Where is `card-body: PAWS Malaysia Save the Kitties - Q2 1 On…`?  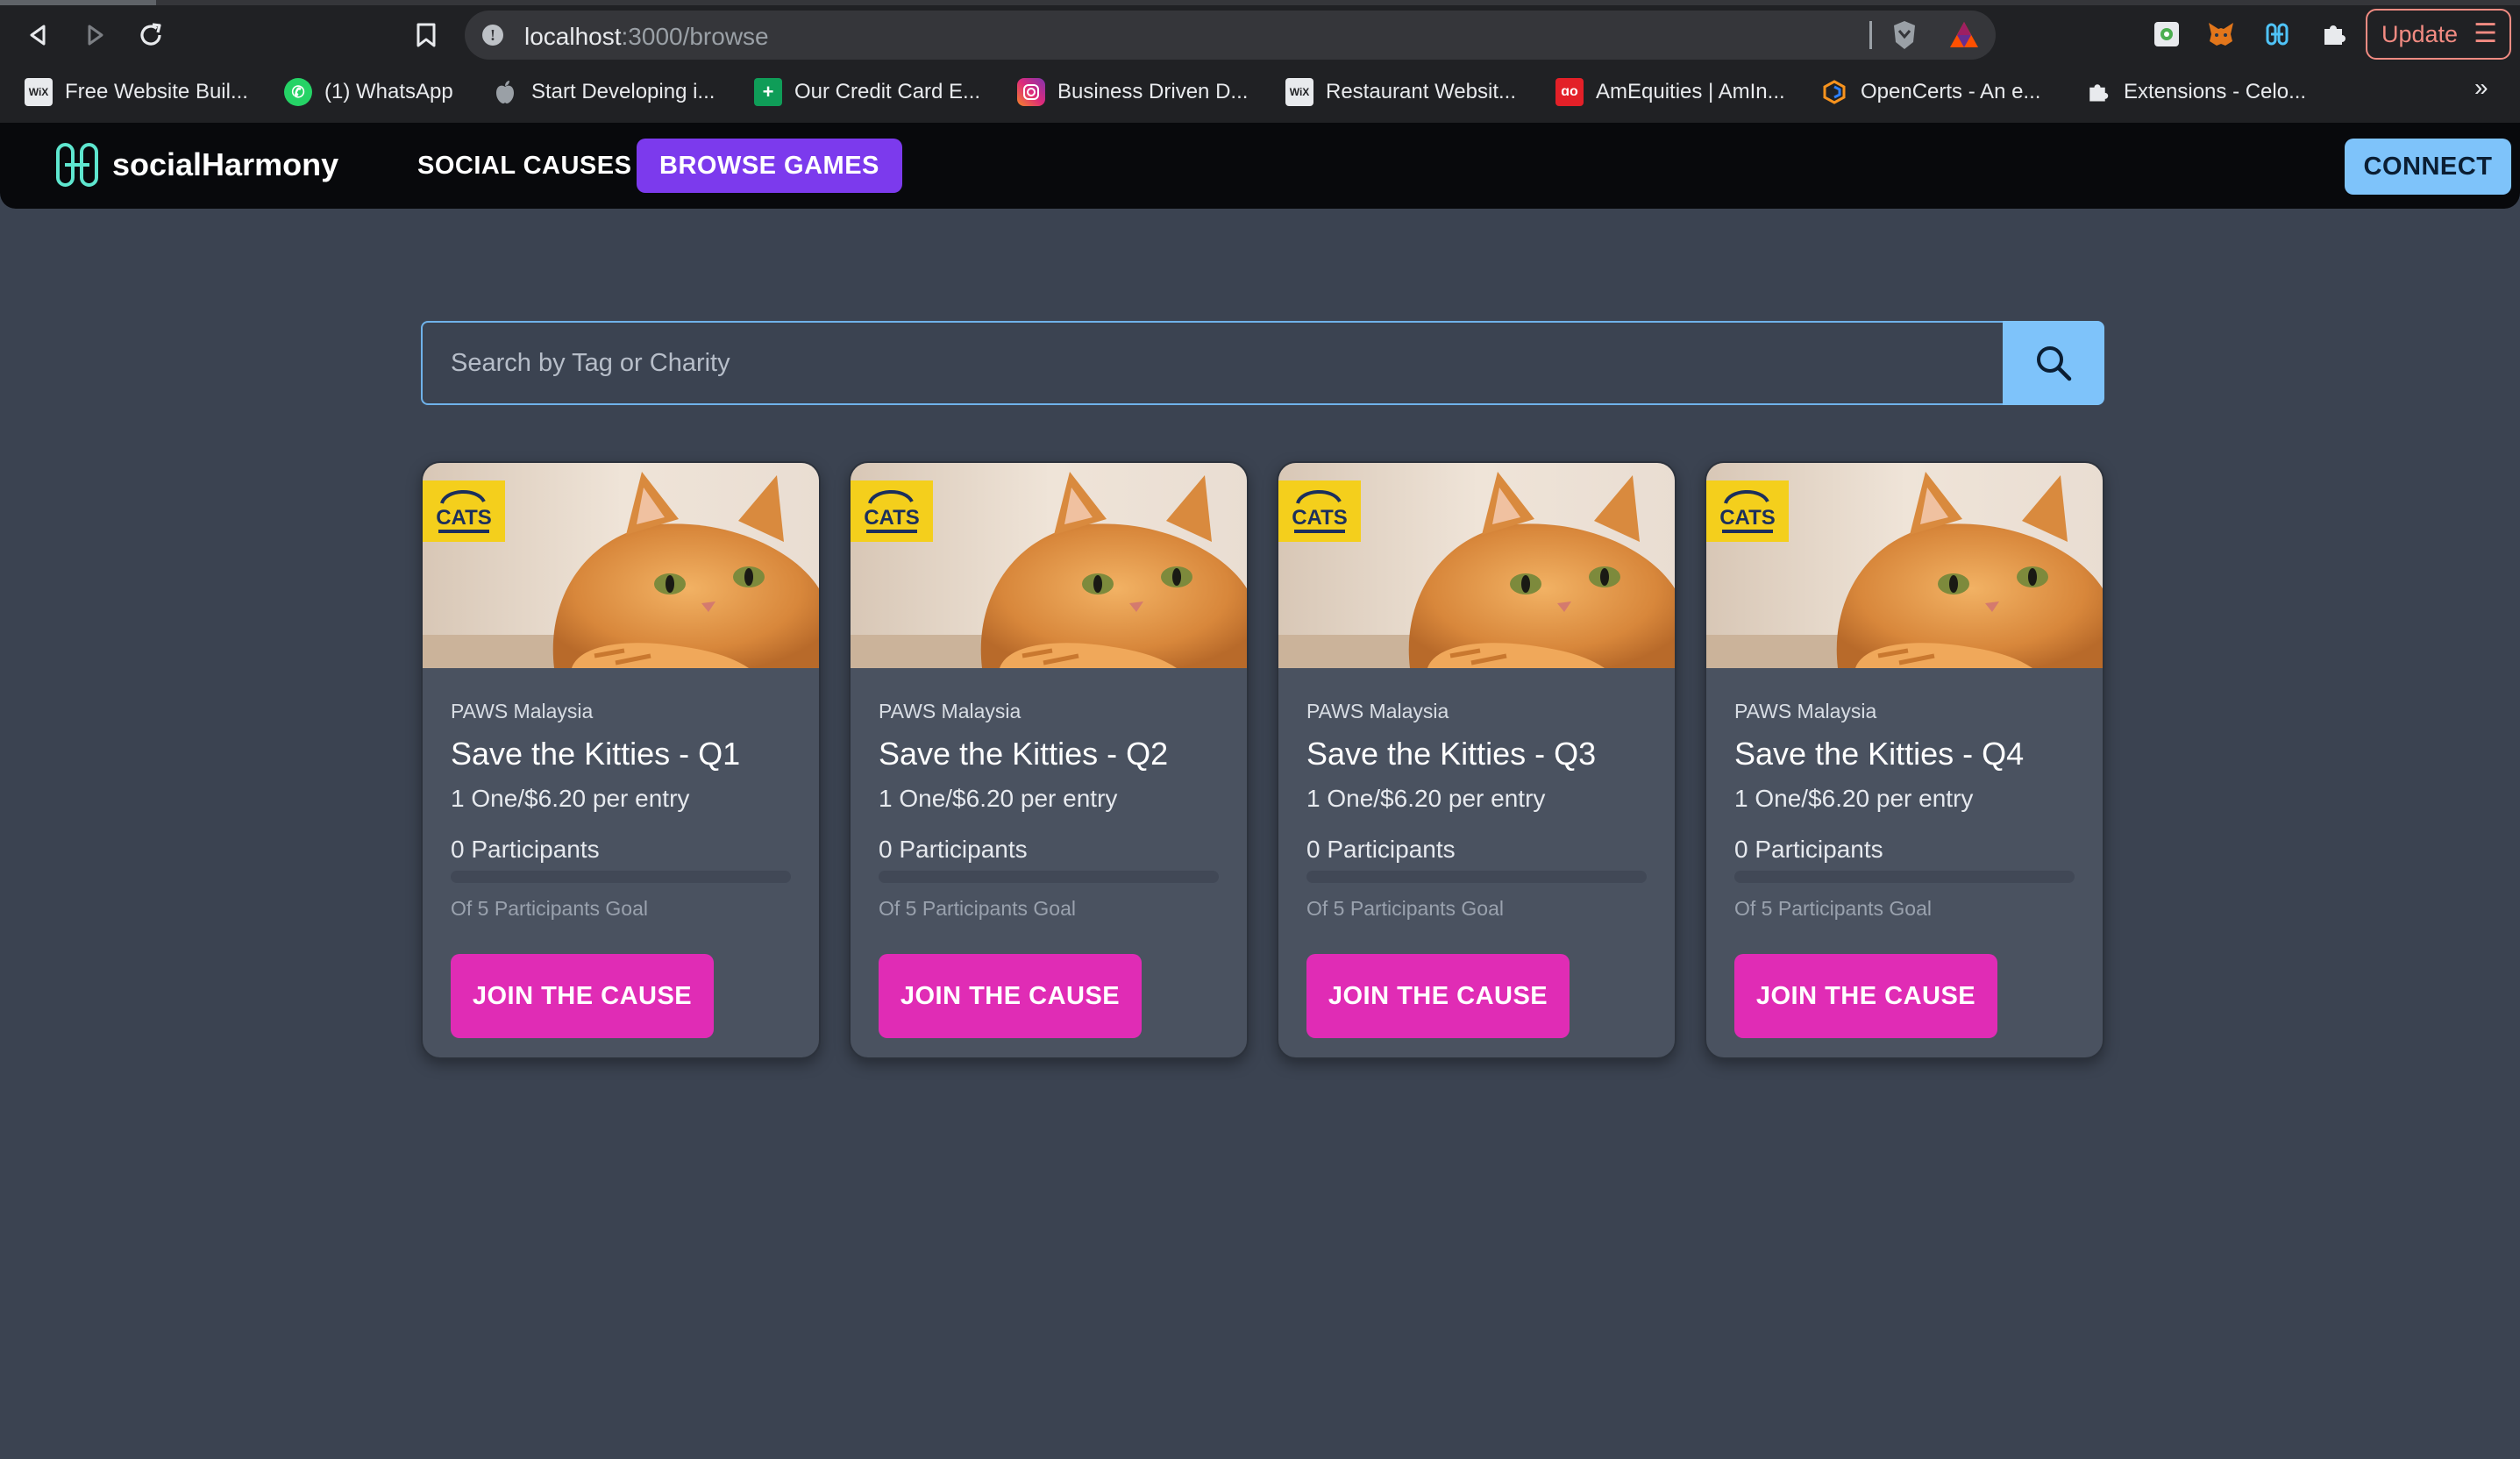
card-body: PAWS Malaysia Save the Kitties - Q2 1 On… is located at coordinates (1050, 869).